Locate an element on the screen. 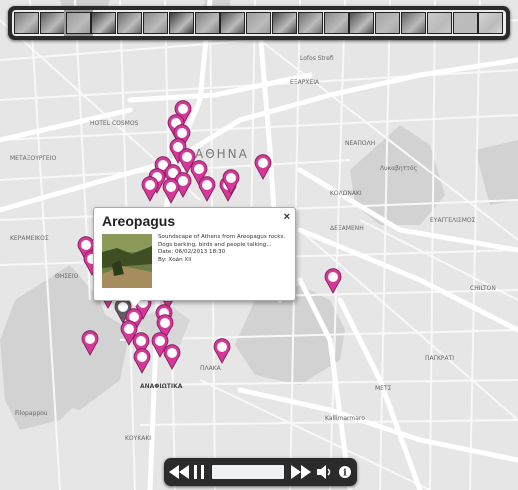  audio-player: i is located at coordinates (260, 472).